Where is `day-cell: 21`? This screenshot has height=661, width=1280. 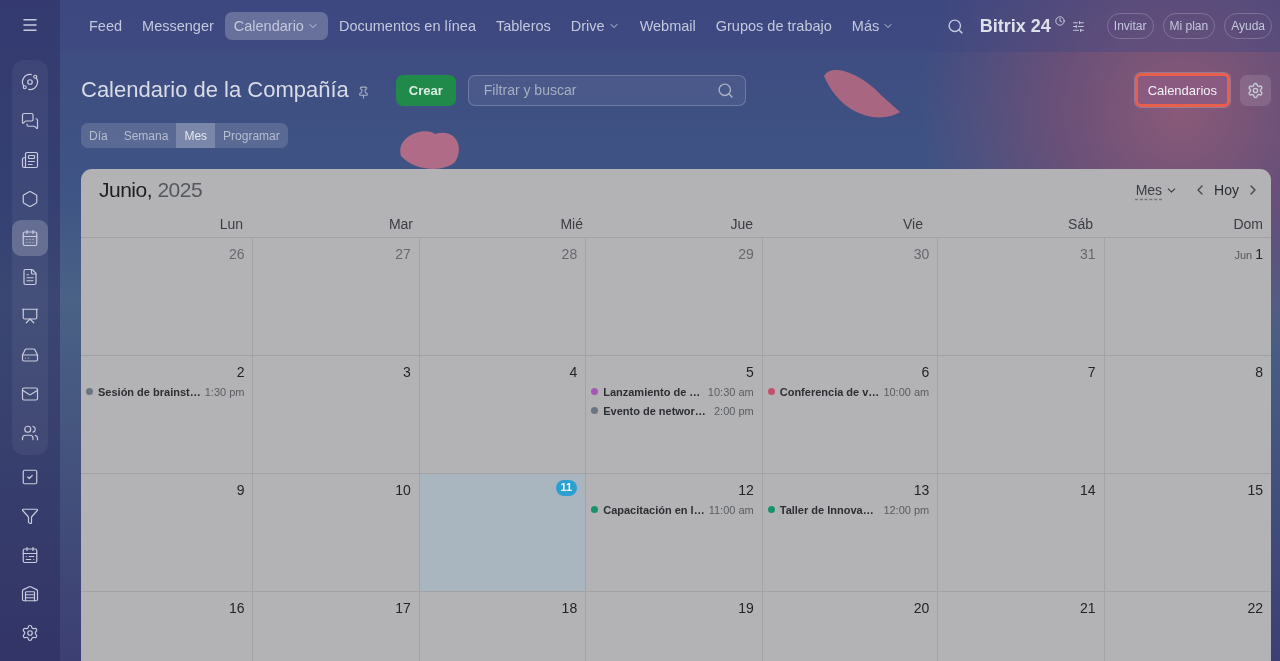 day-cell: 21 is located at coordinates (1021, 626).